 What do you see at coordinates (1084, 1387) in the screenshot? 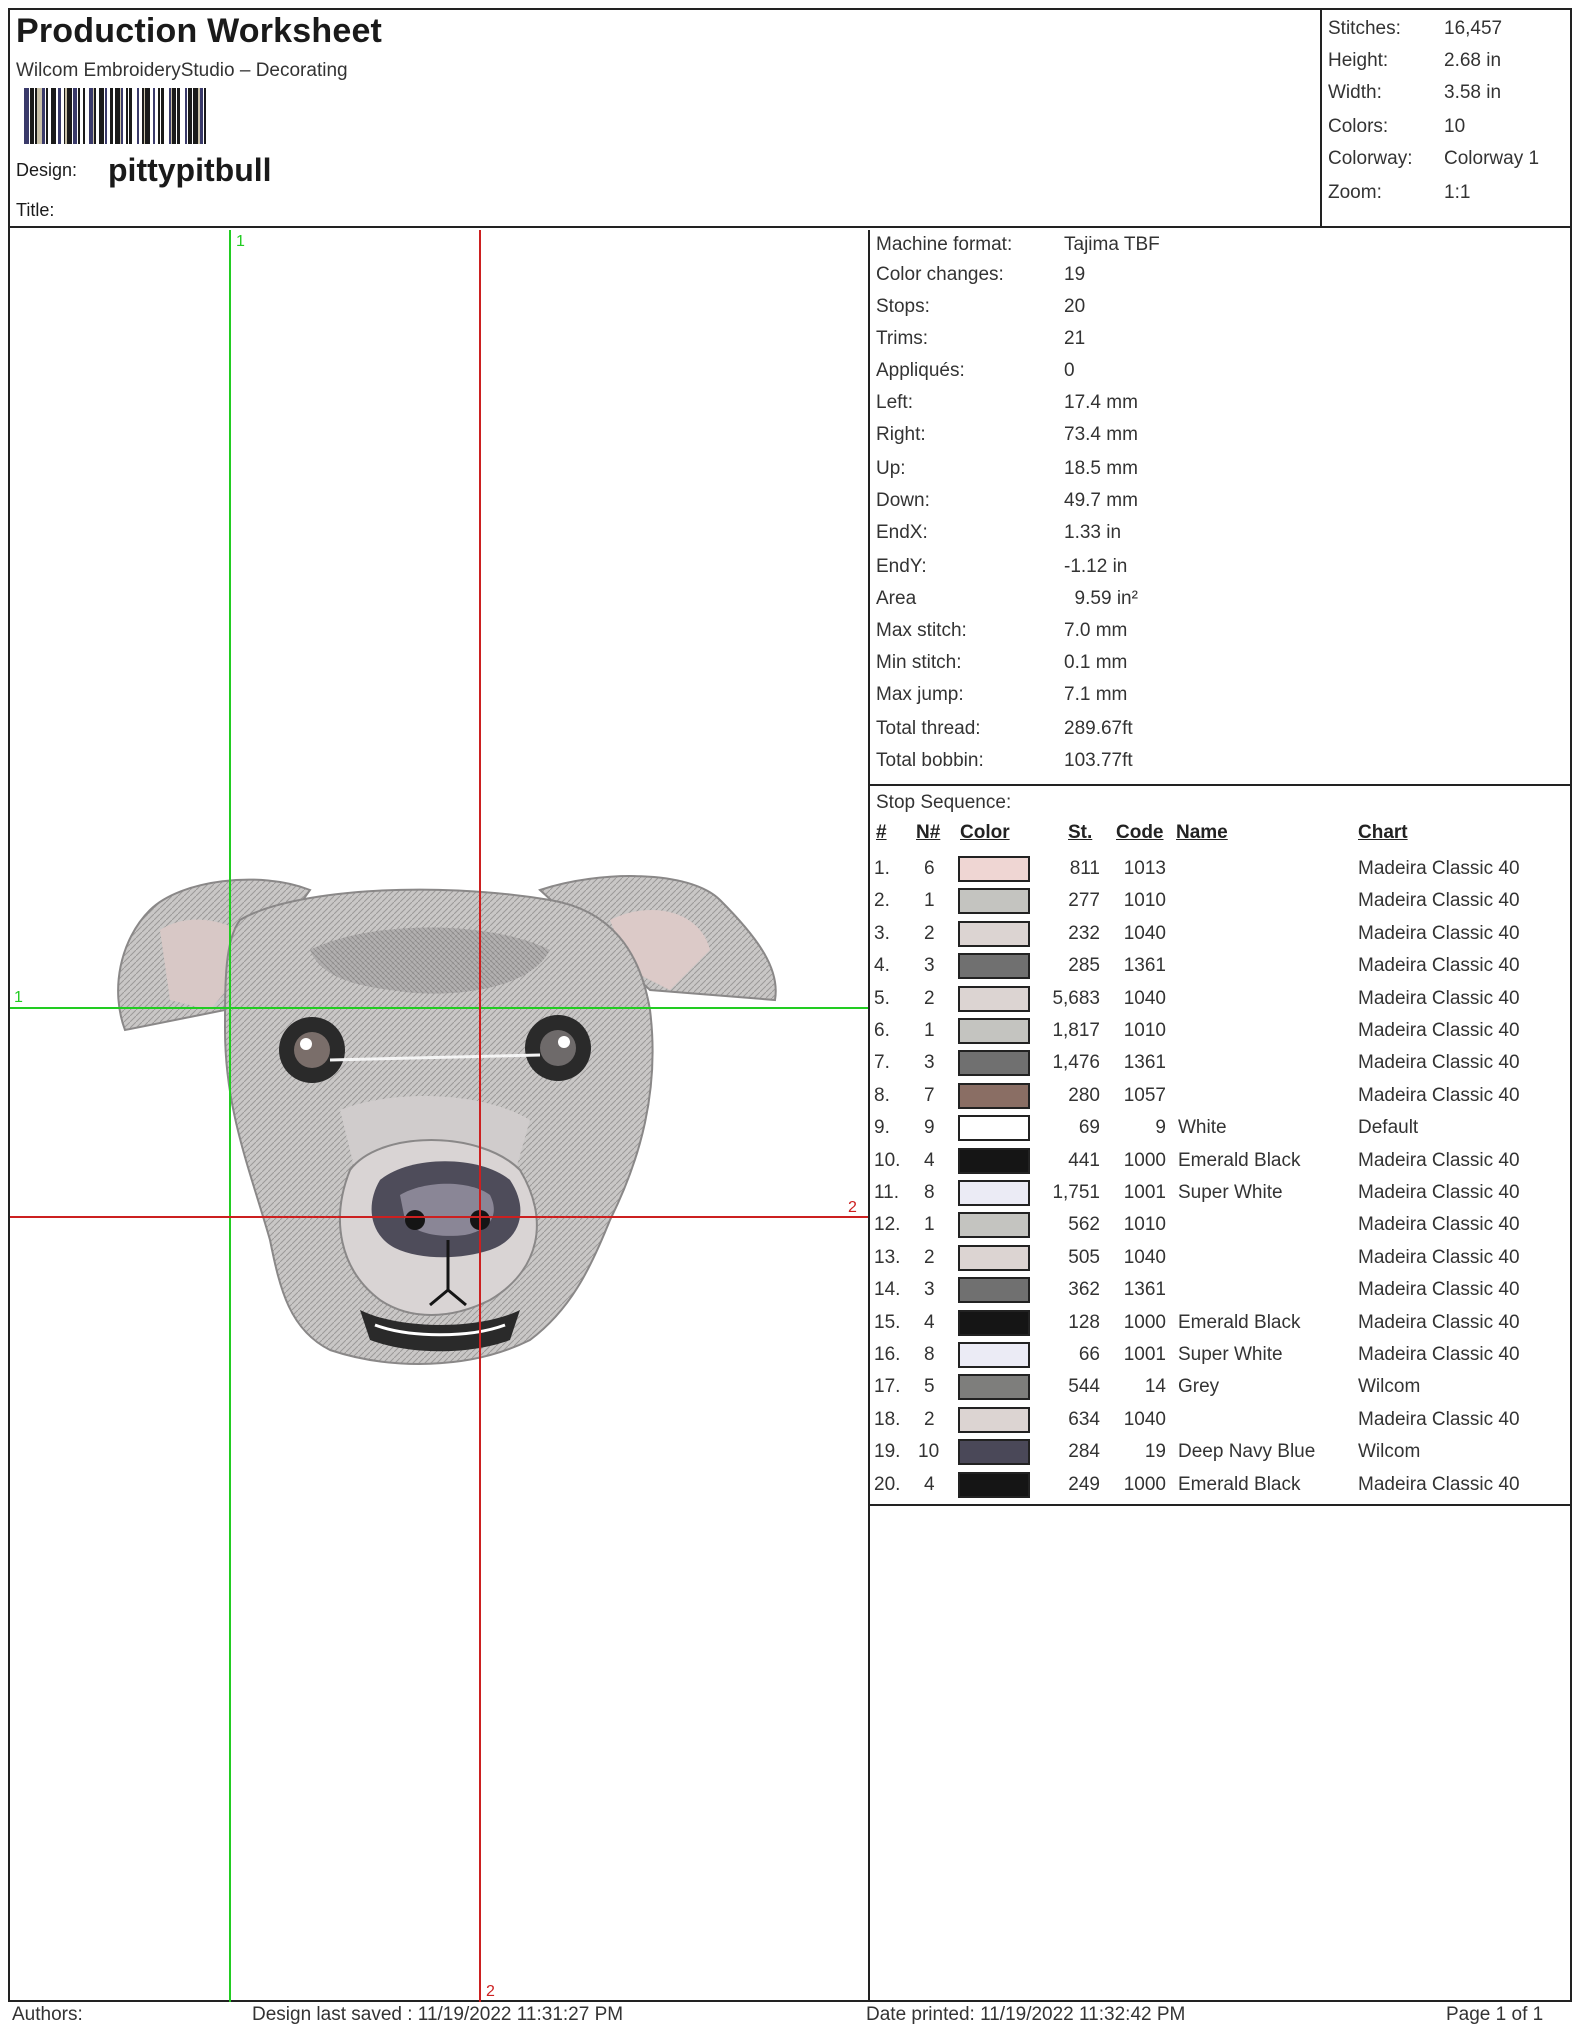
I see `cell-stitches: 544` at bounding box center [1084, 1387].